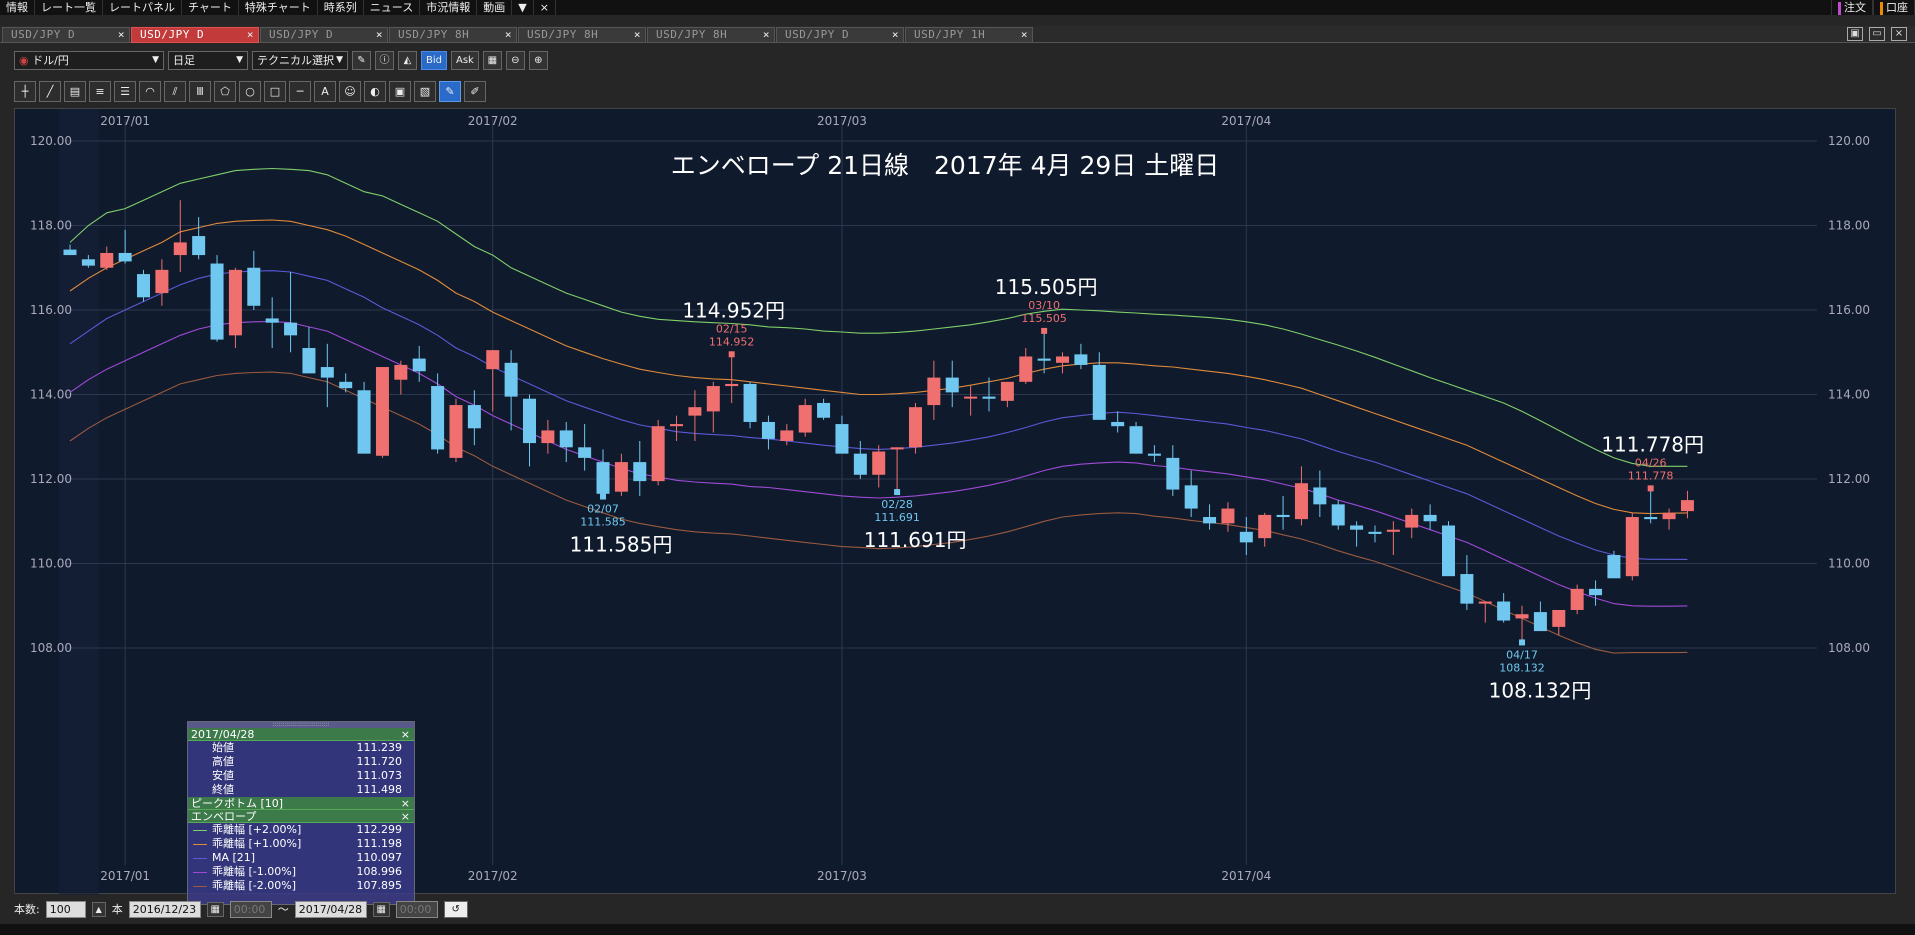 The image size is (1915, 935). Describe the element at coordinates (1899, 34) in the screenshot. I see `window-close-icon: ×` at that location.